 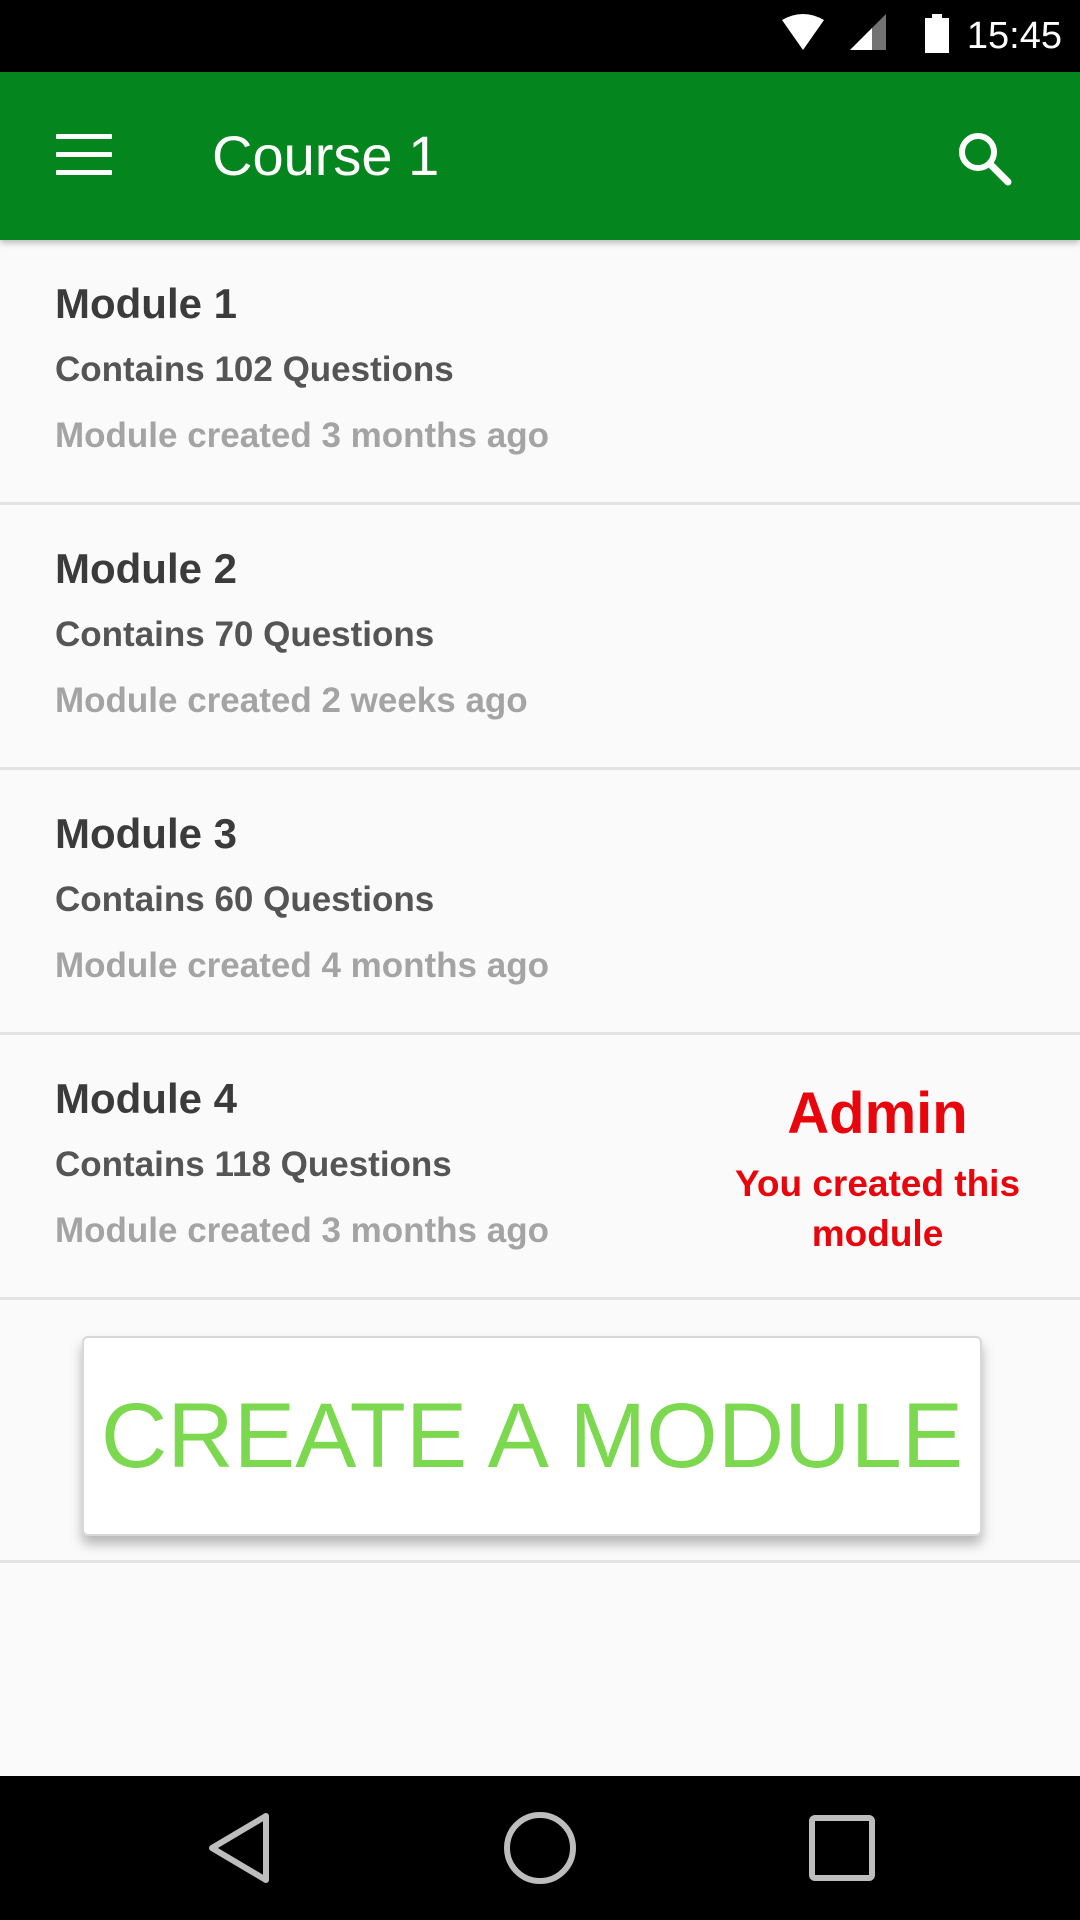 I want to click on module-name: Module 2, so click(x=146, y=568).